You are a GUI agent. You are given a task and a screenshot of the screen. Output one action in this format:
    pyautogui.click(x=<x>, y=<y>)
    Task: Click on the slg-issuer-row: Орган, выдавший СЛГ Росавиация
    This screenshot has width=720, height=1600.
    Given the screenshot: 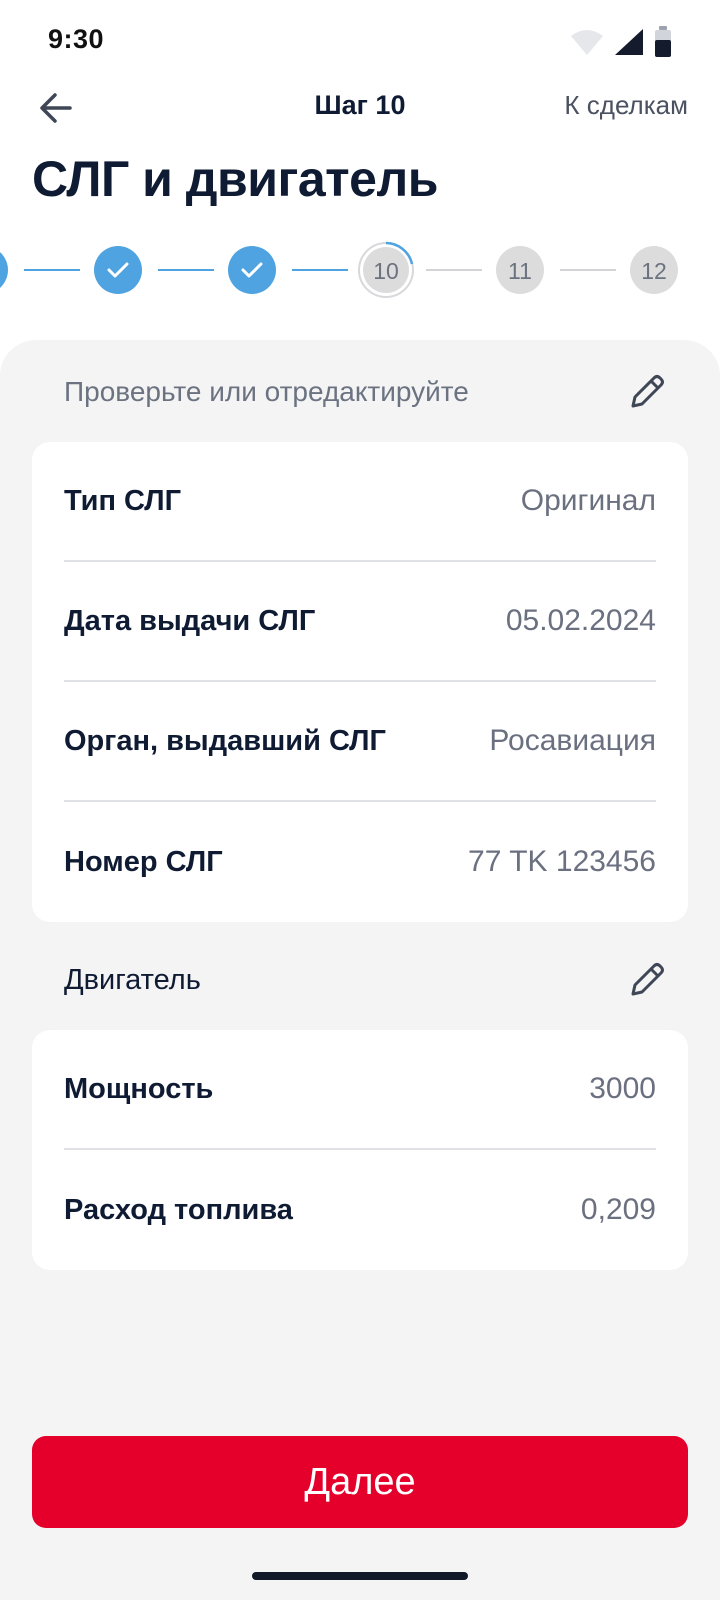 What is the action you would take?
    pyautogui.click(x=360, y=742)
    